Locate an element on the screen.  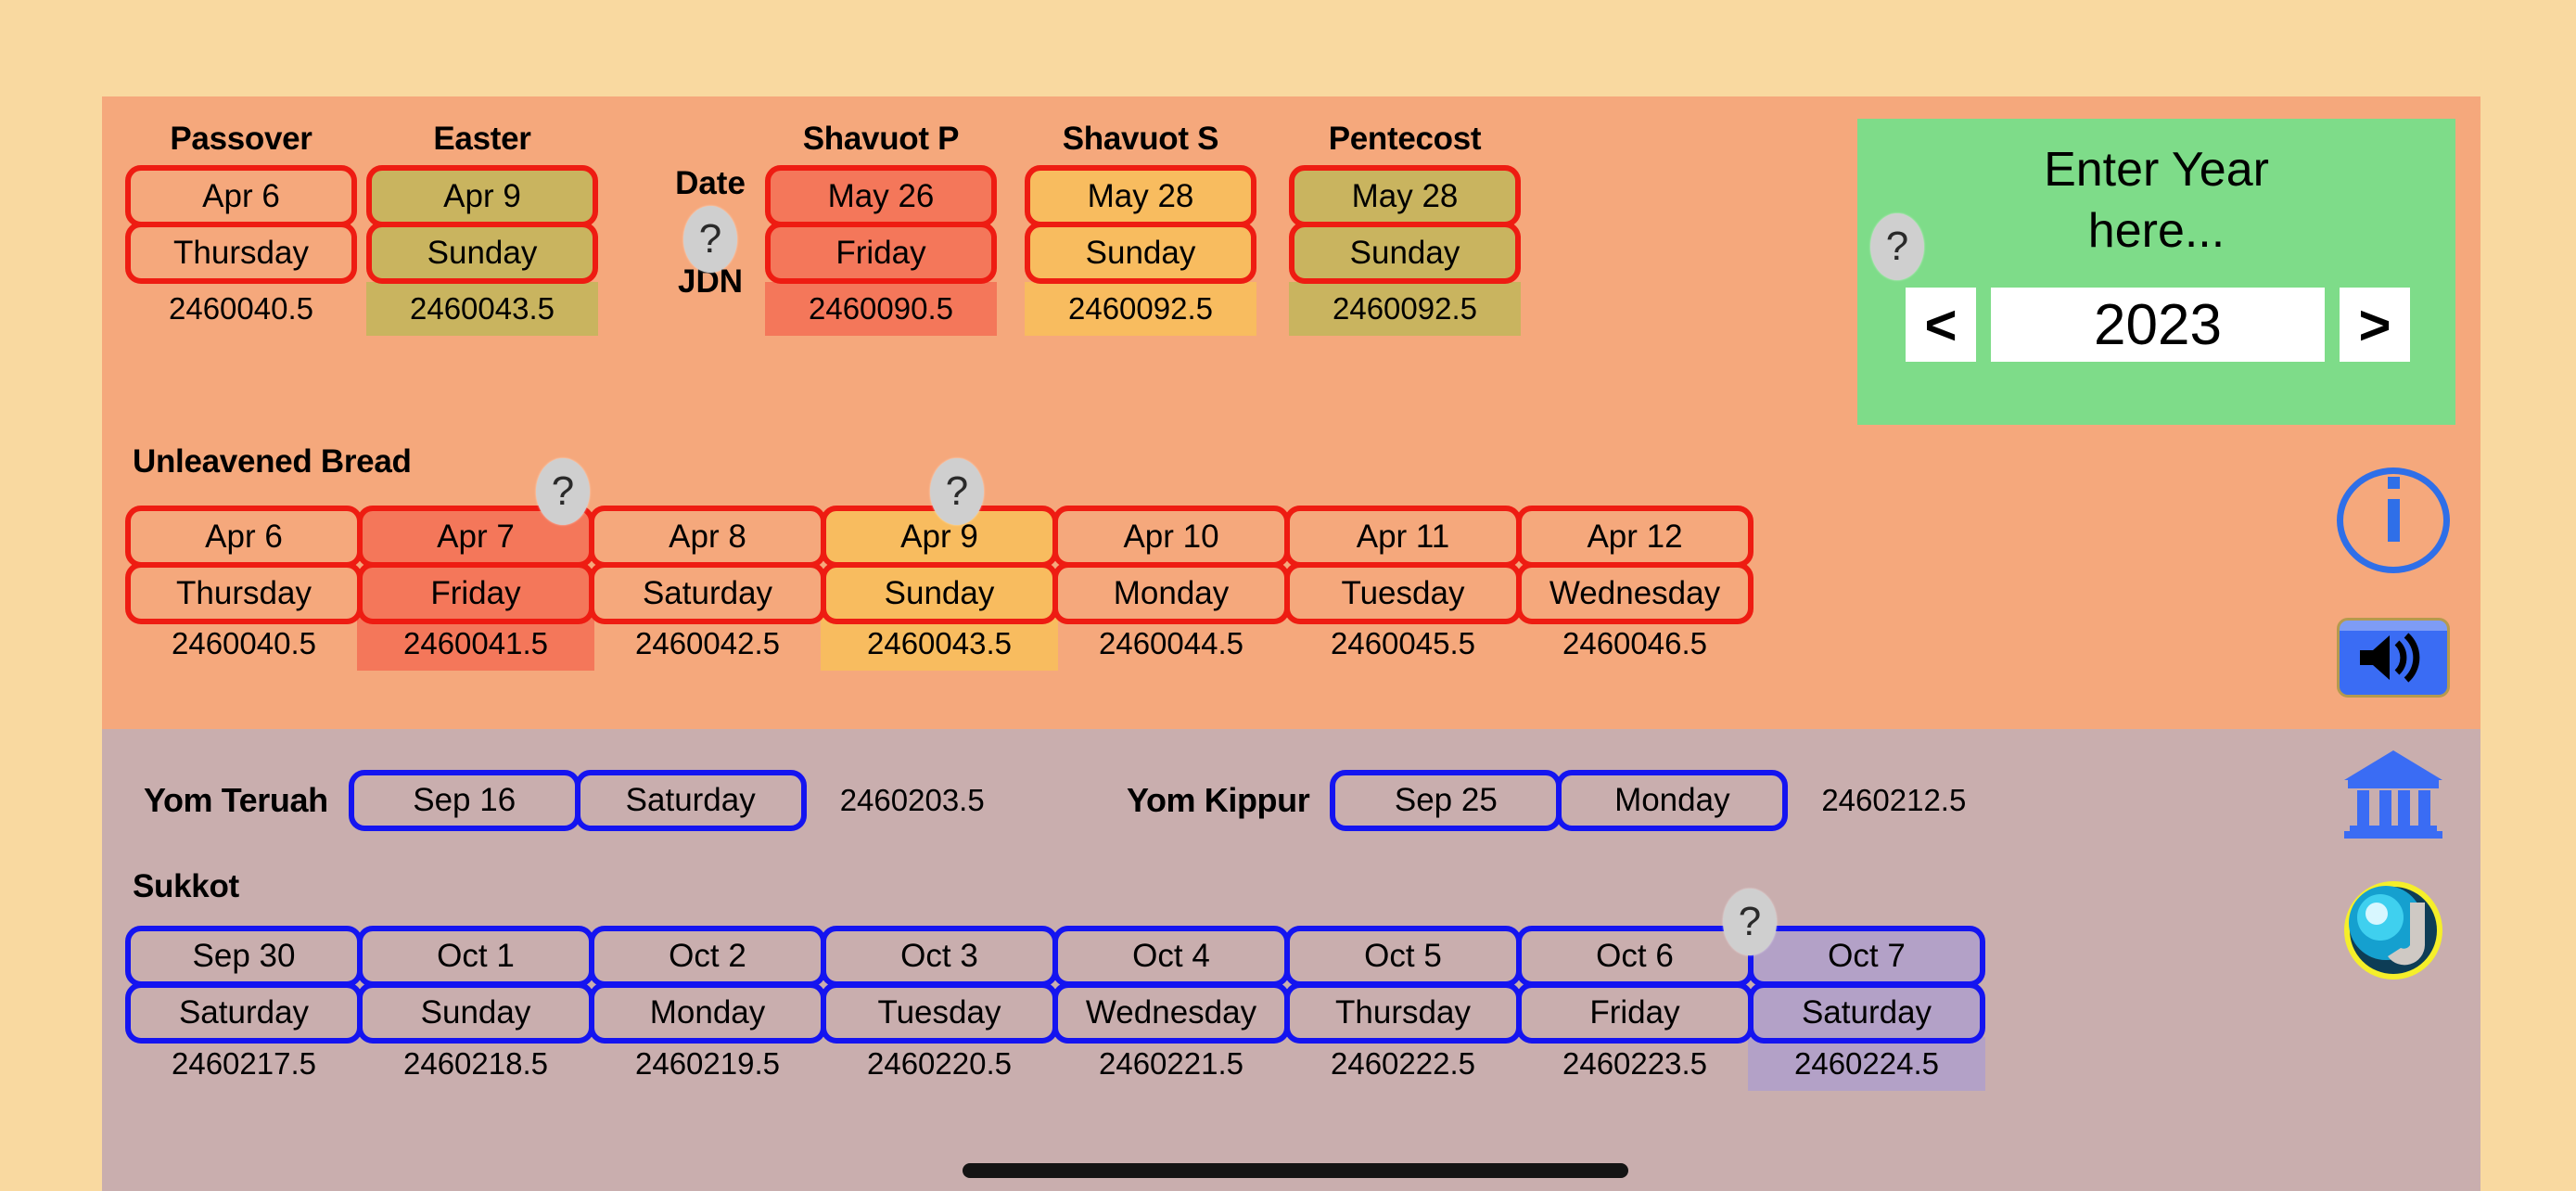
feast-date-cell: May 26 is located at coordinates (881, 196).